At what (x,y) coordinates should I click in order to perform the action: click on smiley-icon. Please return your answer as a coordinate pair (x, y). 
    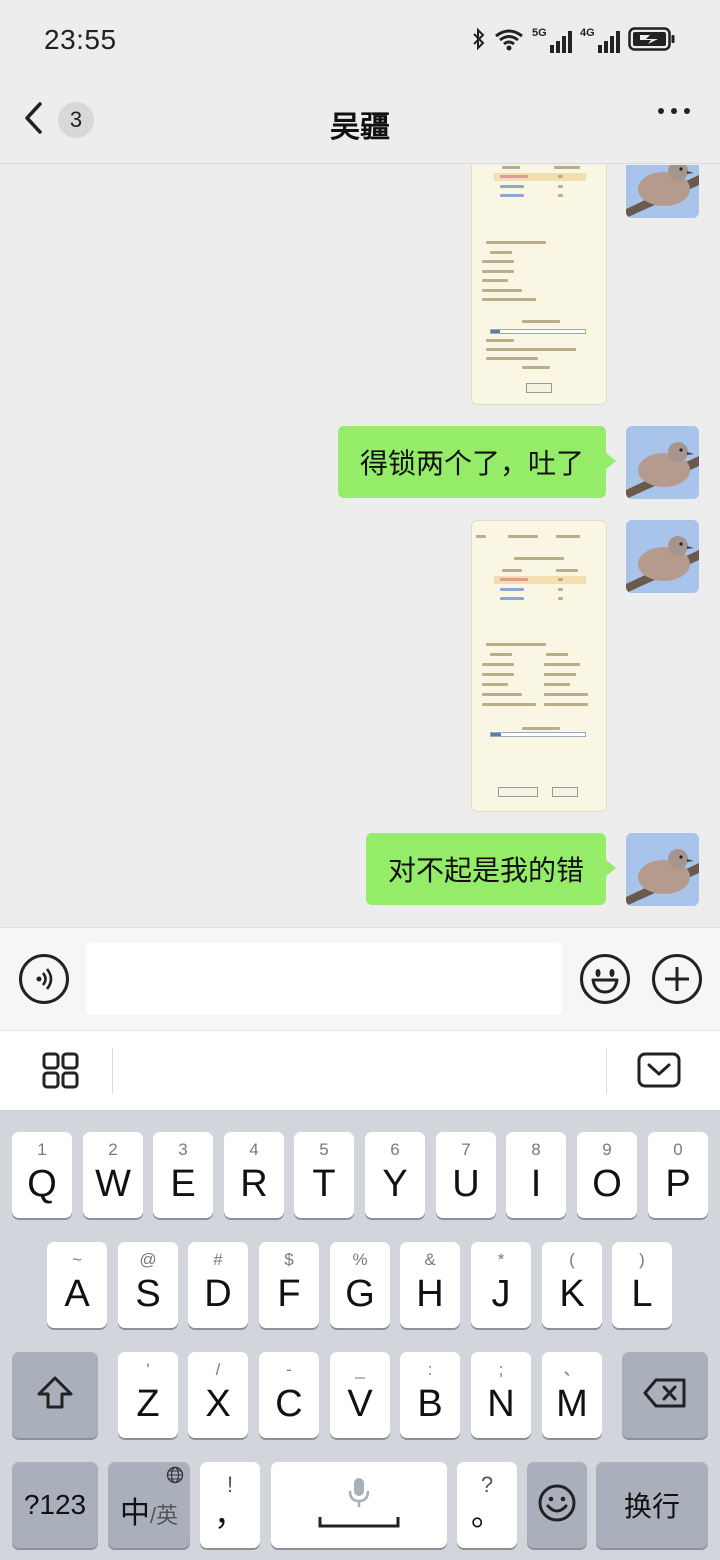
    Looking at the image, I should click on (557, 1505).